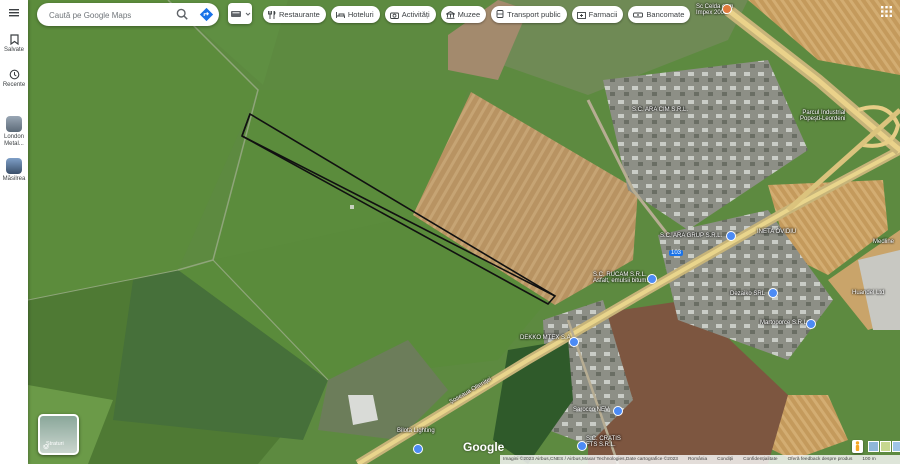 Image resolution: width=900 pixels, height=464 pixels. What do you see at coordinates (868, 293) in the screenshot?
I see `label-huandel: Huandel Ltd` at bounding box center [868, 293].